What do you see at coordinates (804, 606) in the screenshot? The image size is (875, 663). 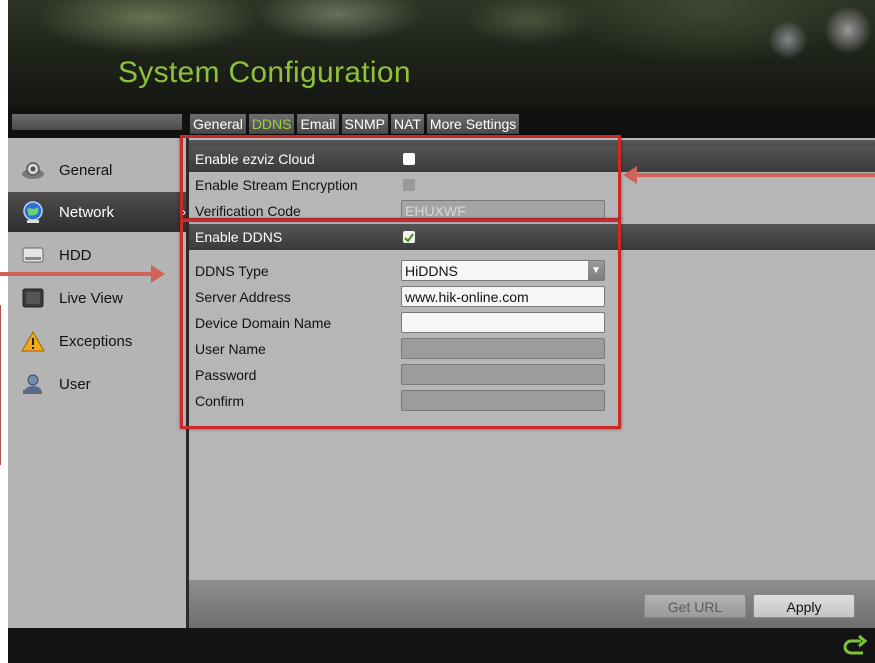 I see `apply-button: Apply` at bounding box center [804, 606].